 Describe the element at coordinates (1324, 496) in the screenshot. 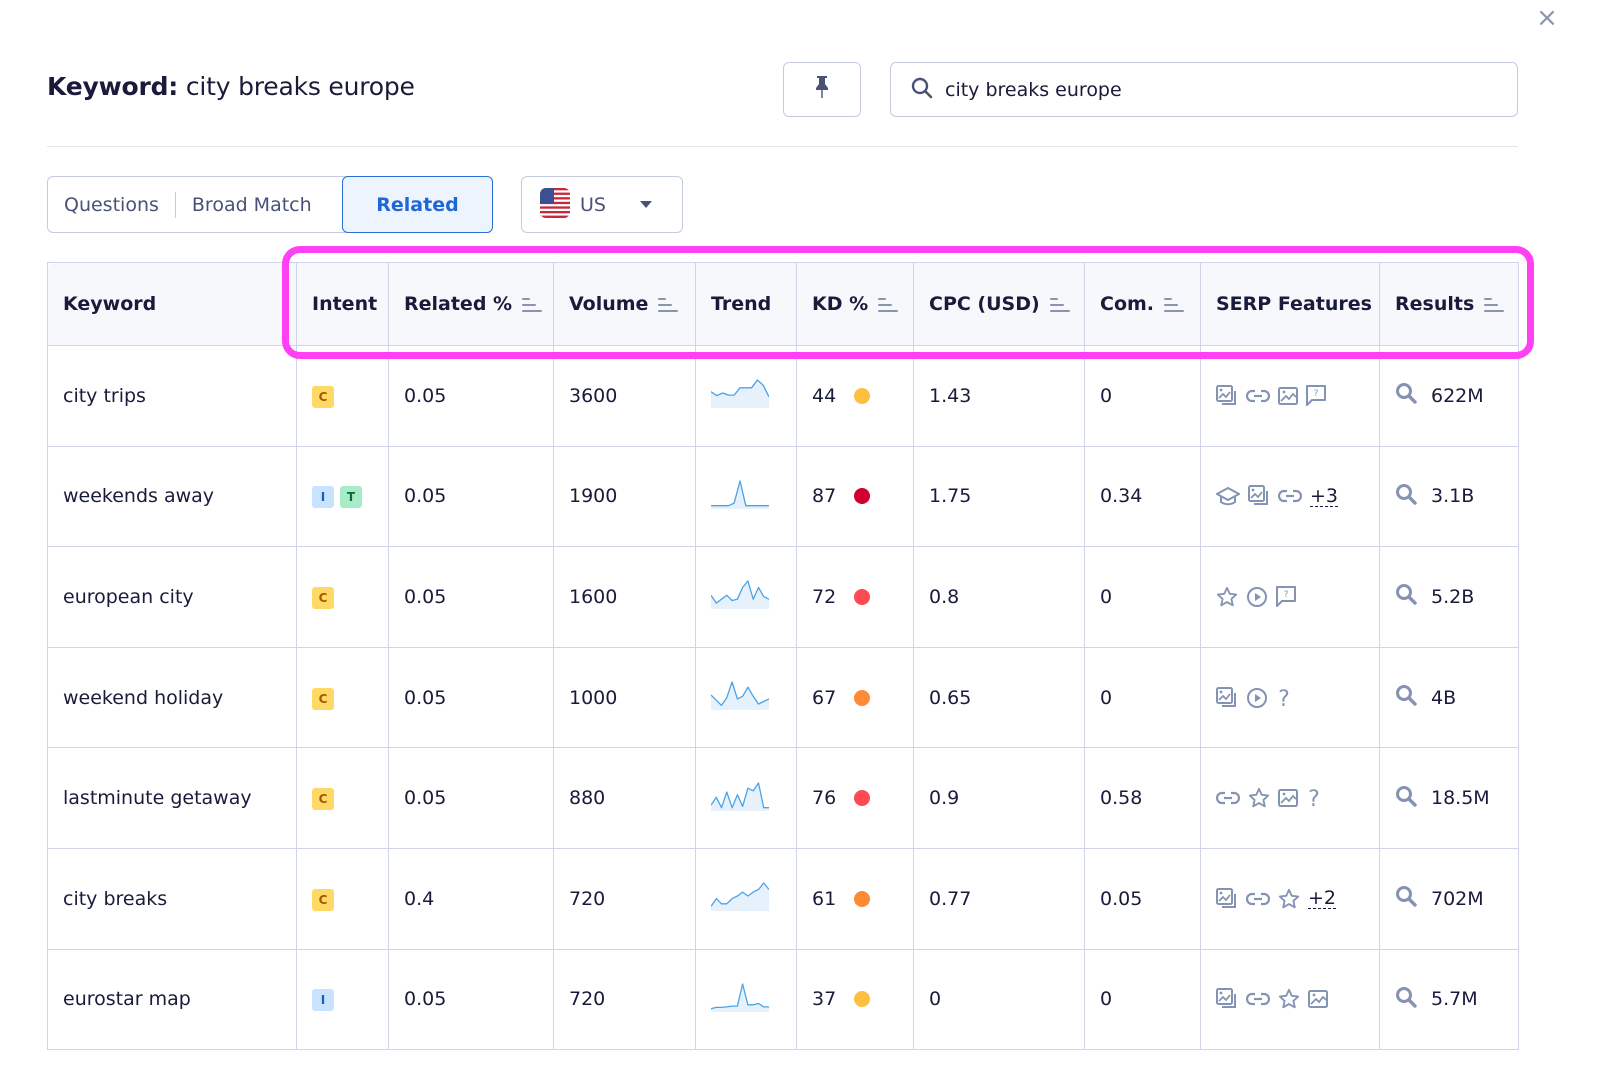

I see `serp-more-link: +3` at that location.